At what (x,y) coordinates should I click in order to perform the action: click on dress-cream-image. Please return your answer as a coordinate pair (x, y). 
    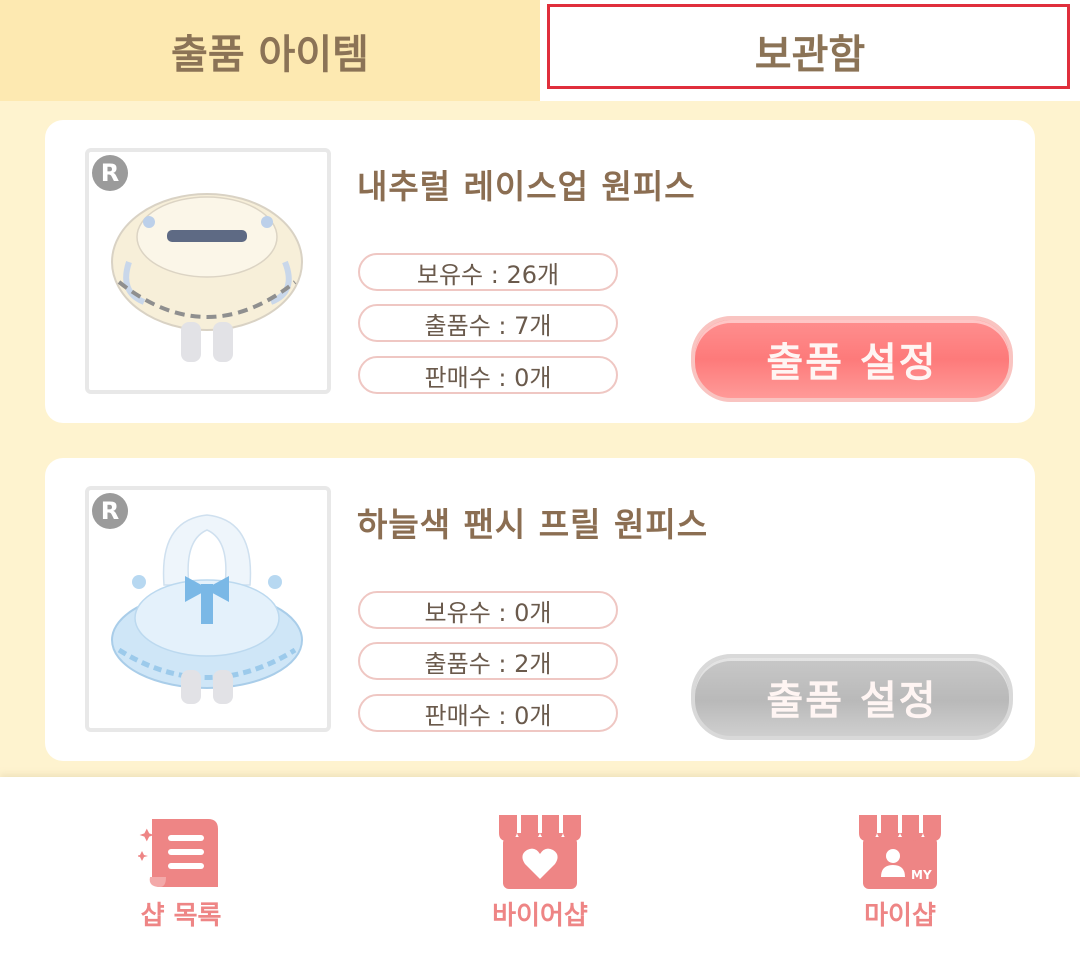
    Looking at the image, I should click on (207, 277).